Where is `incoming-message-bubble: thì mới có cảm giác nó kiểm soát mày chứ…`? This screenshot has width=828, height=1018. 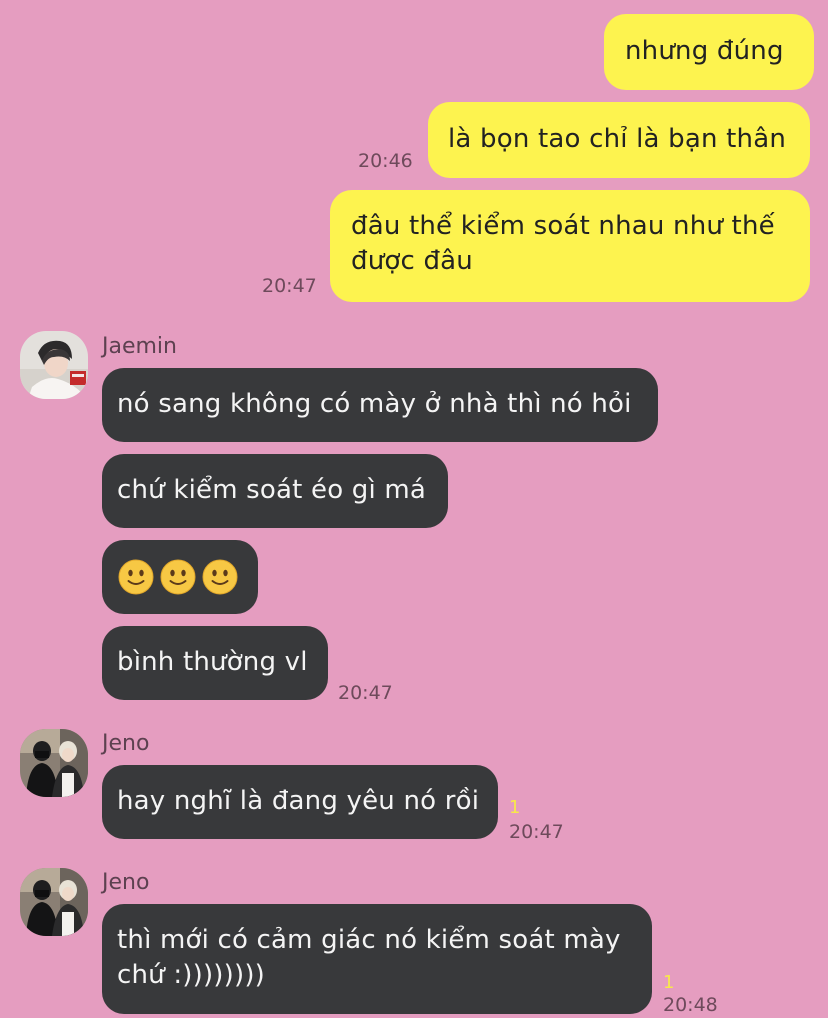
incoming-message-bubble: thì mới có cảm giác nó kiểm soát mày chứ… is located at coordinates (377, 959).